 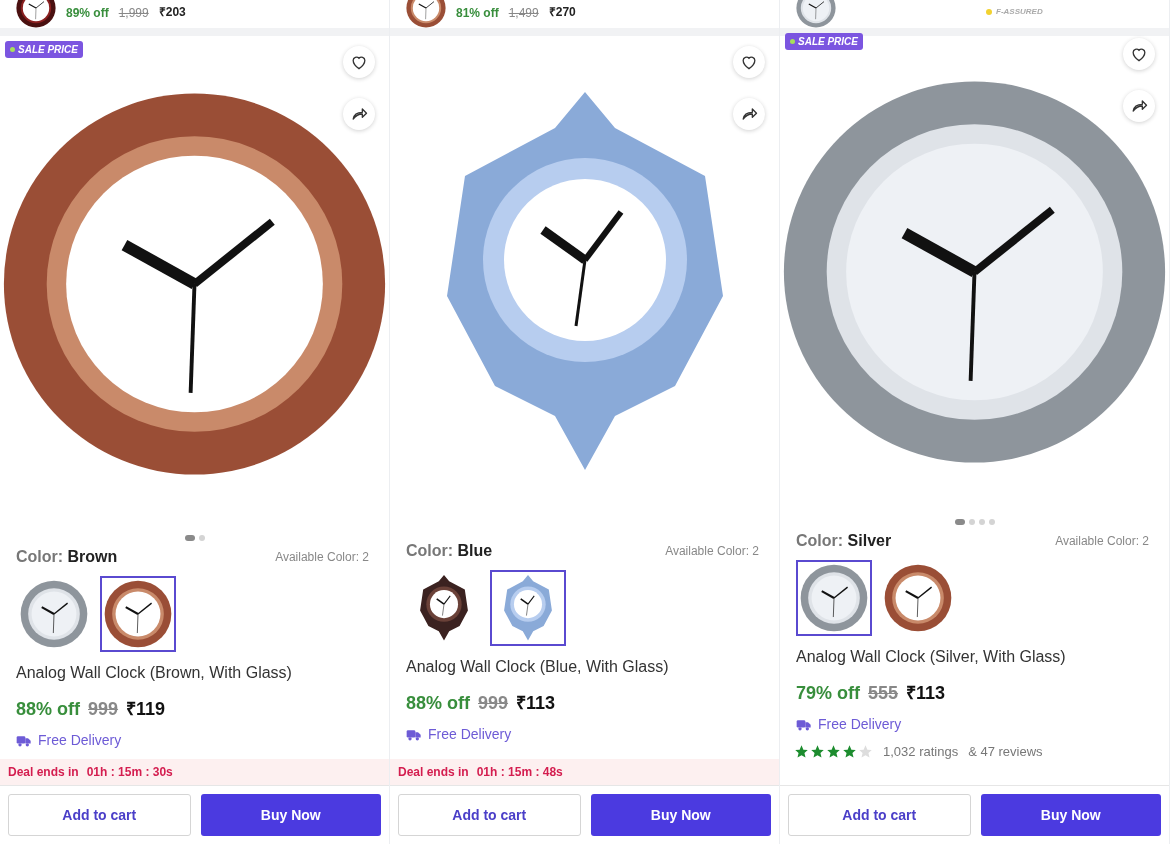 I want to click on price-text: ₹270, so click(x=562, y=12).